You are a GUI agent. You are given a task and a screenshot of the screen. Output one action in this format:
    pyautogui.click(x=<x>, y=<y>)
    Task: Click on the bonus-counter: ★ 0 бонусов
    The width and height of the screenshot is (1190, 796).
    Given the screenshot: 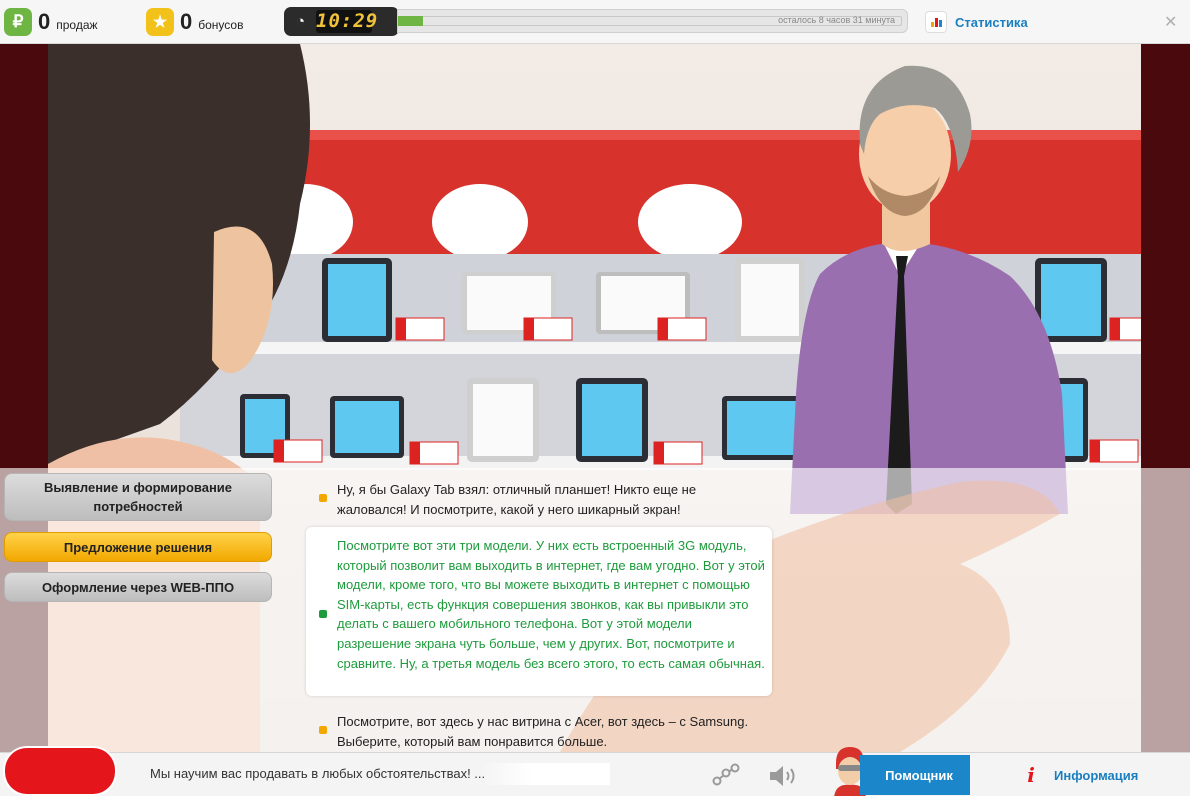 What is the action you would take?
    pyautogui.click(x=194, y=22)
    